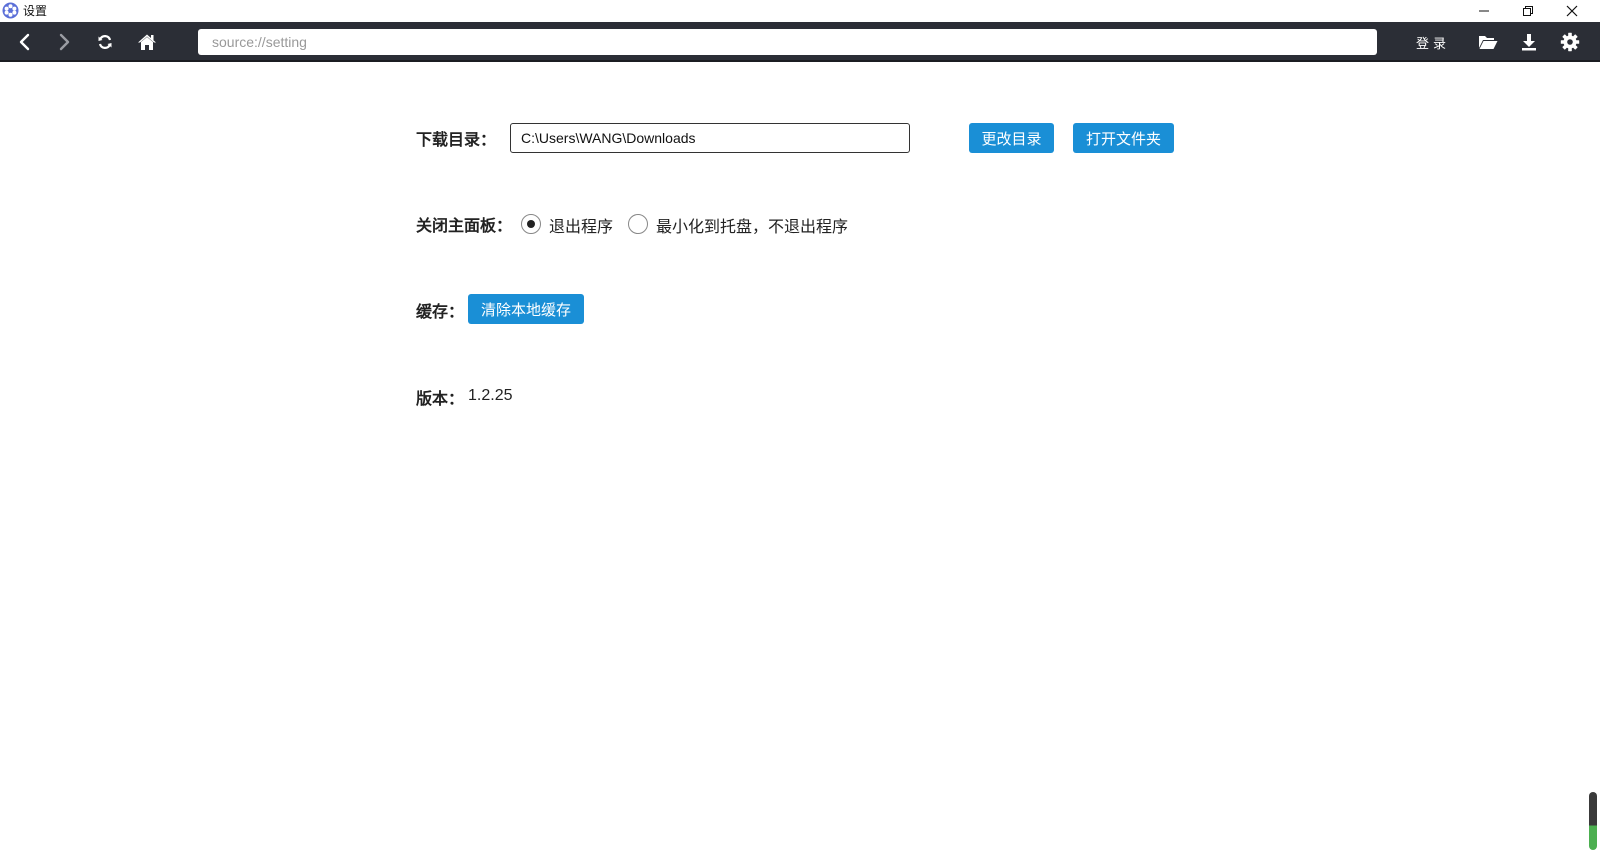  I want to click on home-icon, so click(147, 42).